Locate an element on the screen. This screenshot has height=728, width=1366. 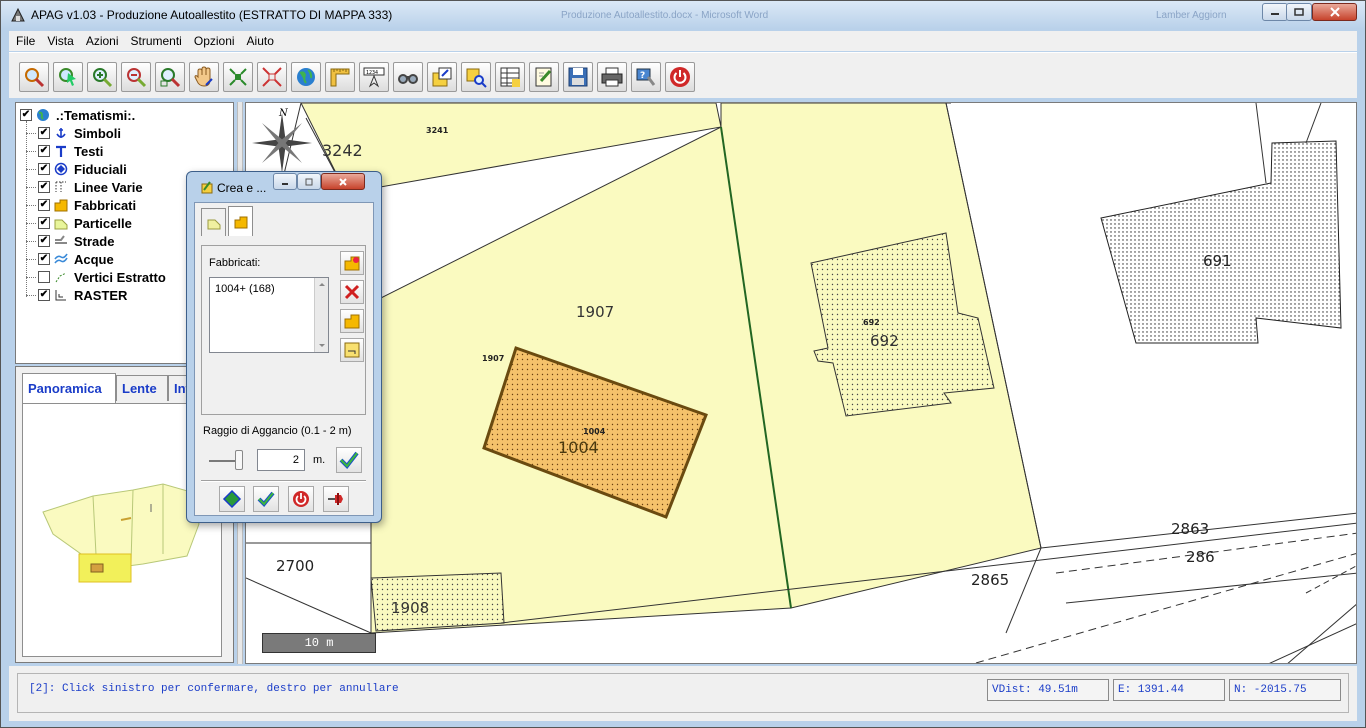
building-label-1908: 1908 is located at coordinates (410, 608).